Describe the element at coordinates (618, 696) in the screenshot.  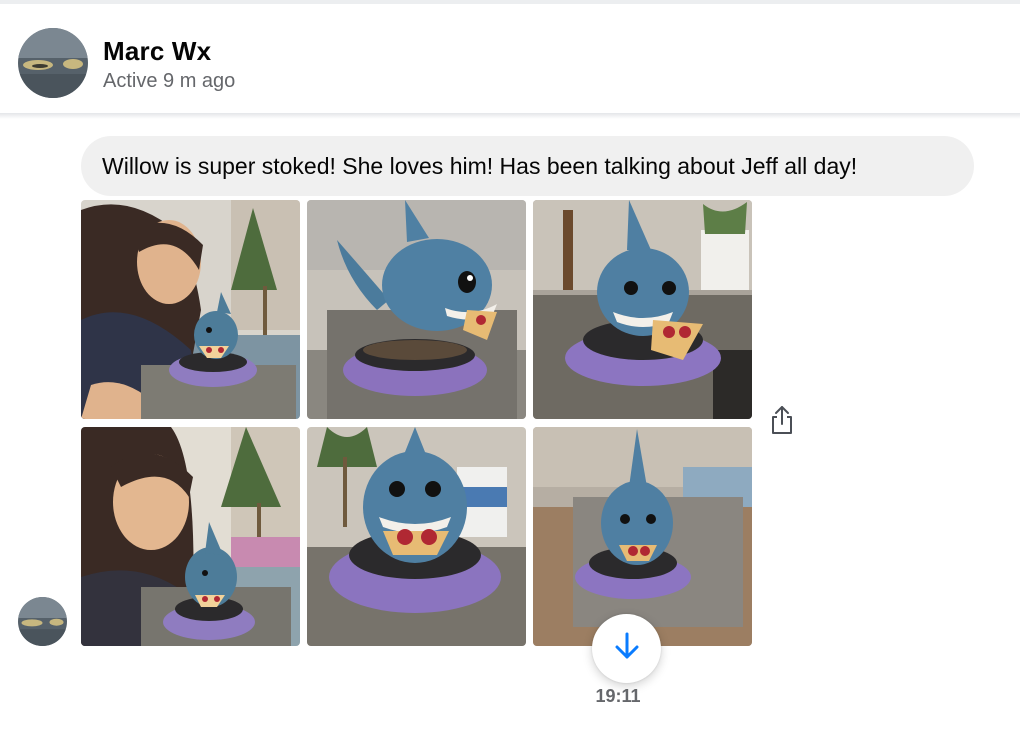
I see `message-timestamp: 19:11` at that location.